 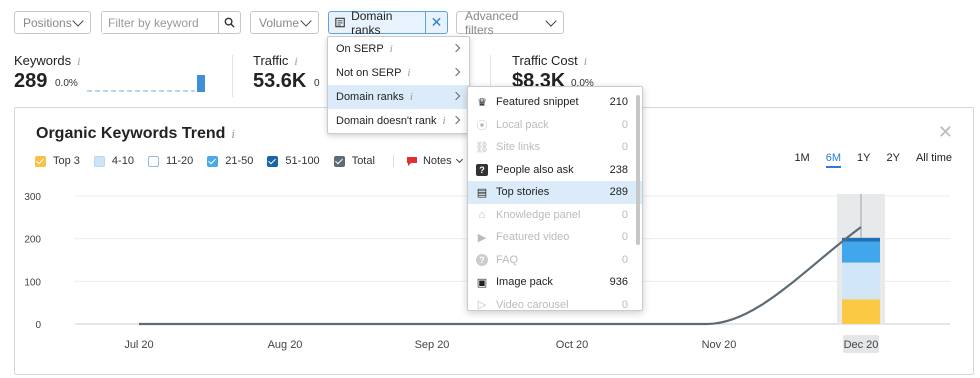 I want to click on crown-icon: ♛, so click(x=482, y=102).